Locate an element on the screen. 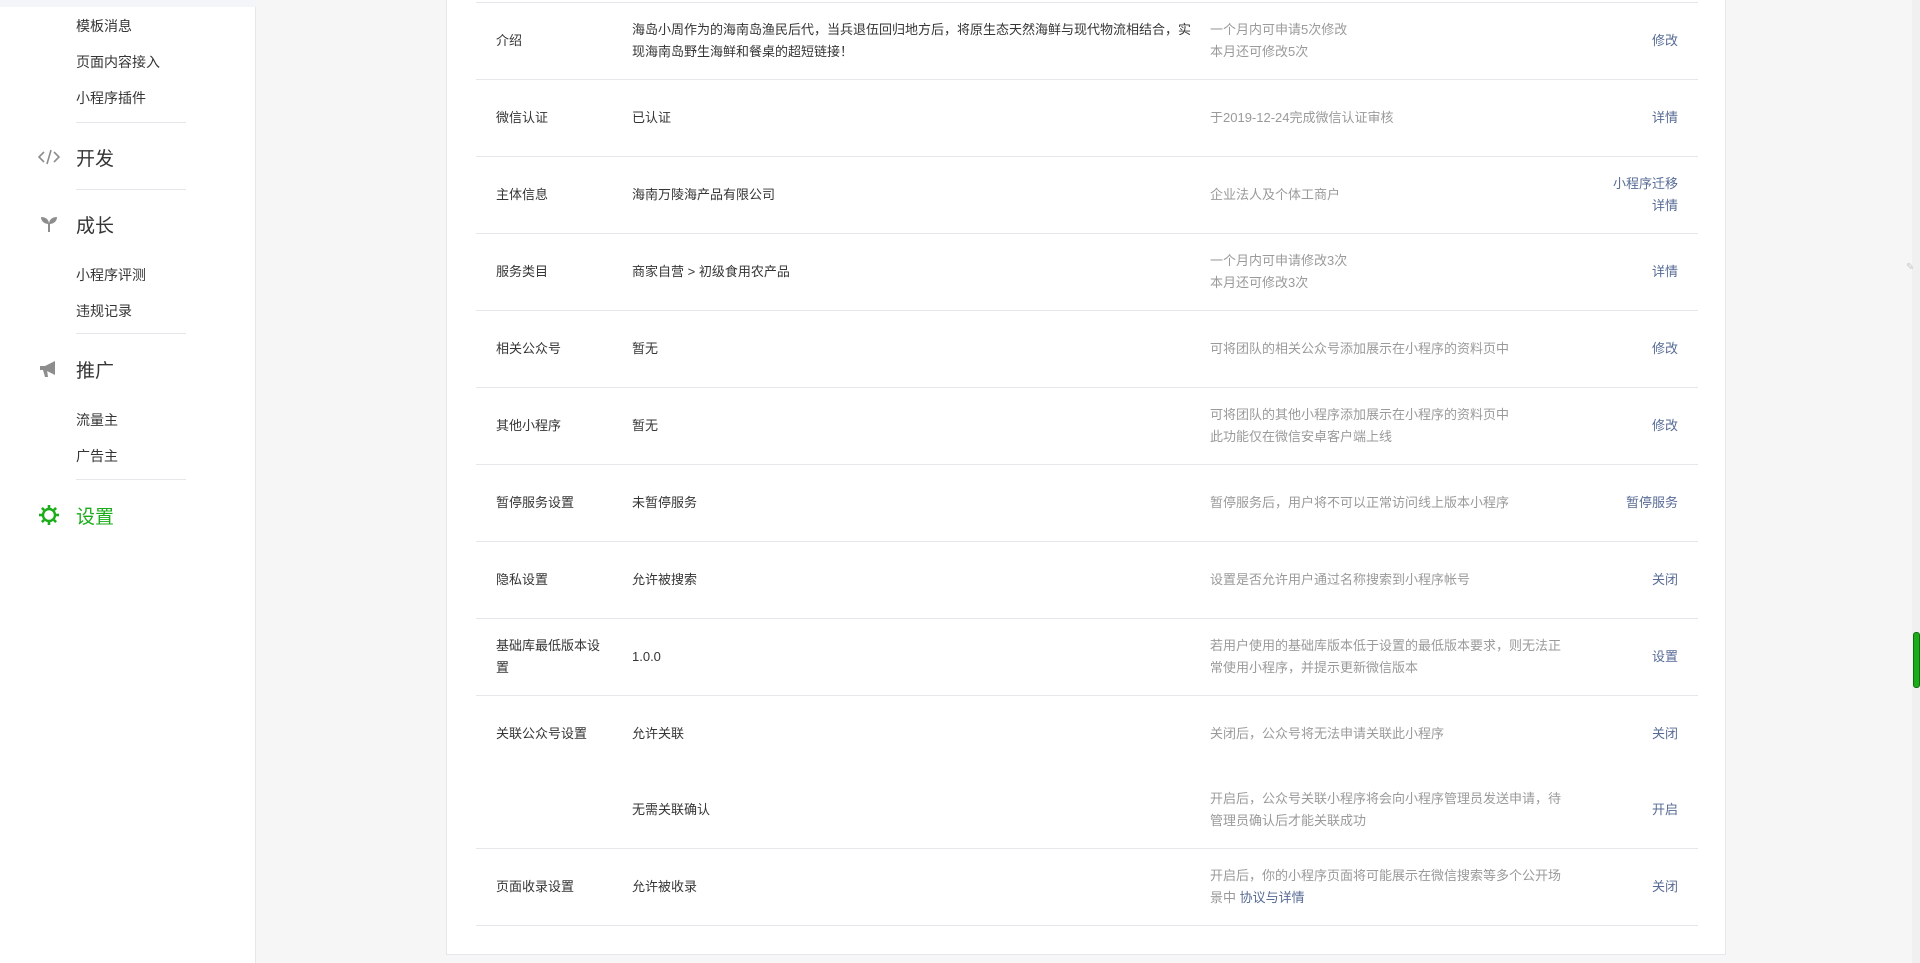 This screenshot has height=963, width=1920. row-desc: 暂停服务后，用户将不可以正常访问线上版本小程序 is located at coordinates (1360, 502).